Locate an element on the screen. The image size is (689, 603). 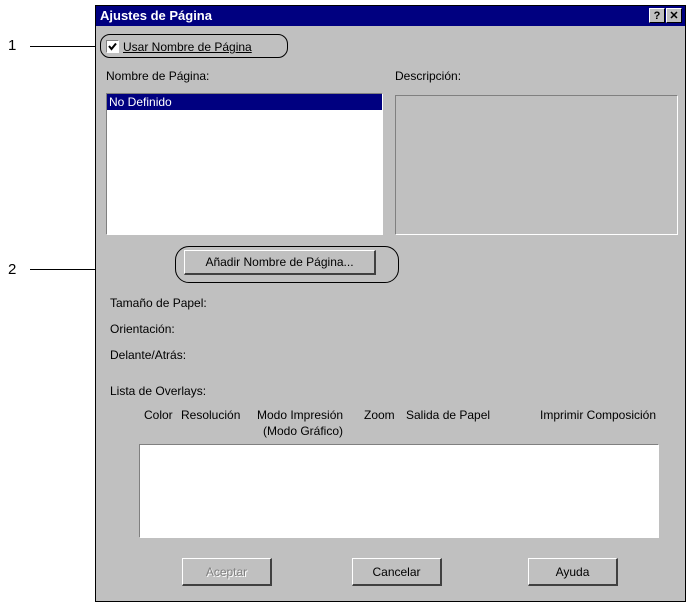
column-print-composition: Imprimir Composición is located at coordinates (598, 415).